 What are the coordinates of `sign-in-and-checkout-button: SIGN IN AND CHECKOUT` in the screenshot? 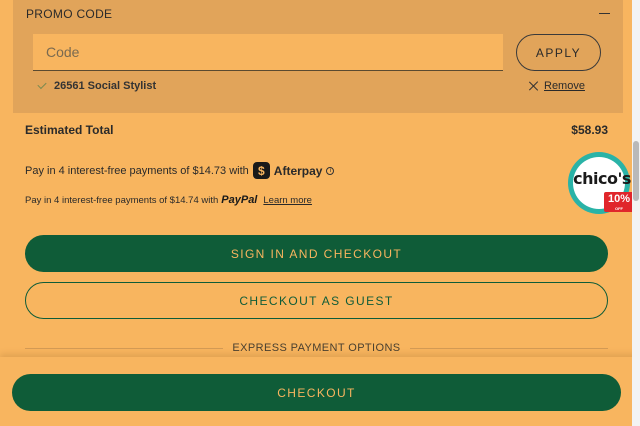 It's located at (316, 253).